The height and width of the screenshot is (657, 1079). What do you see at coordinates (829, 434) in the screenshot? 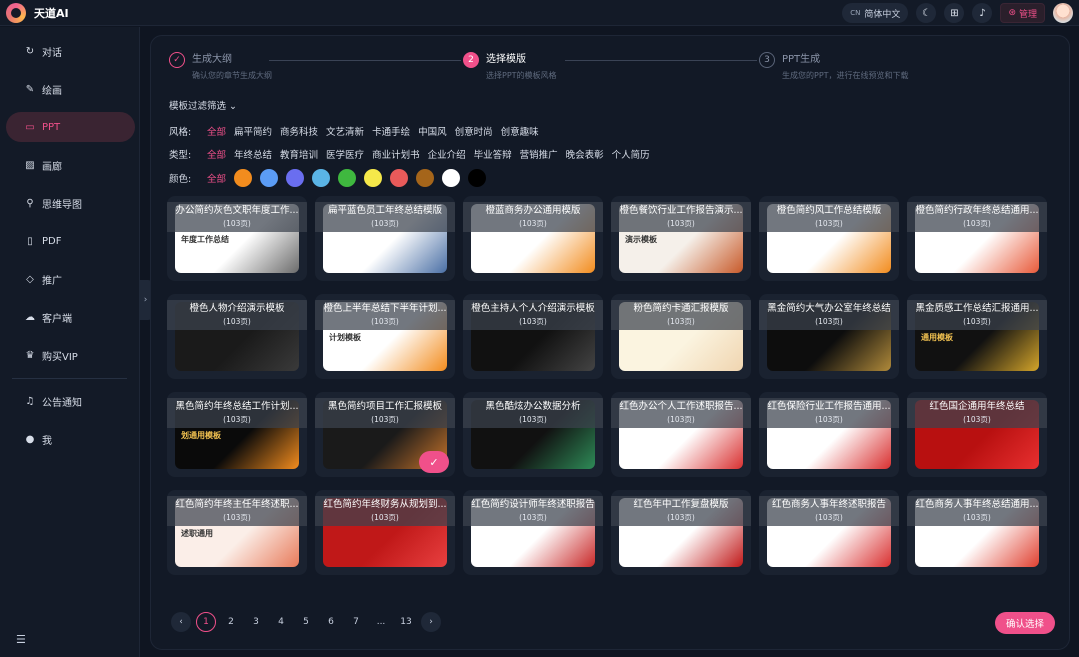
I see `template-card: 红色保险行业工作报告通用... (103页)` at bounding box center [829, 434].